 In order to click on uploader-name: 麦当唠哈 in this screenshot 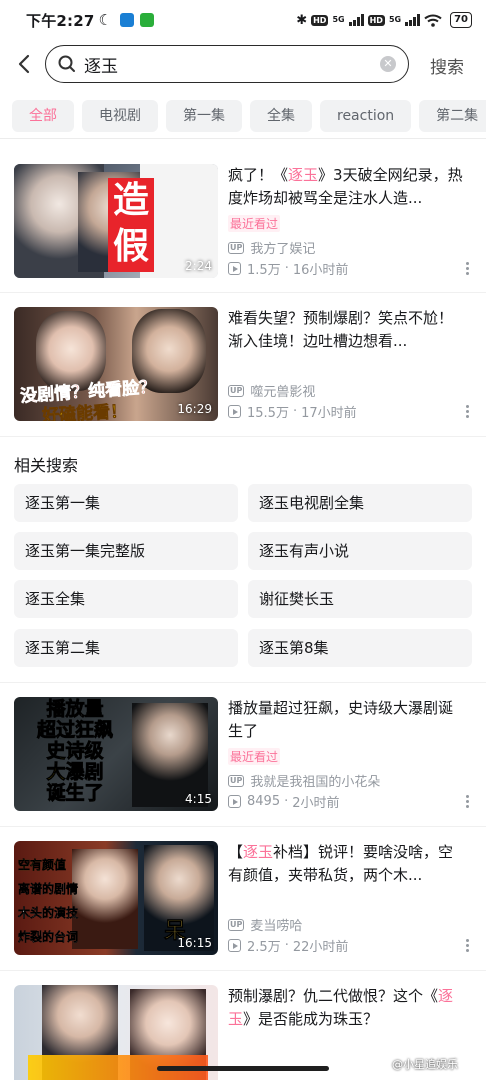, I will do `click(276, 926)`.